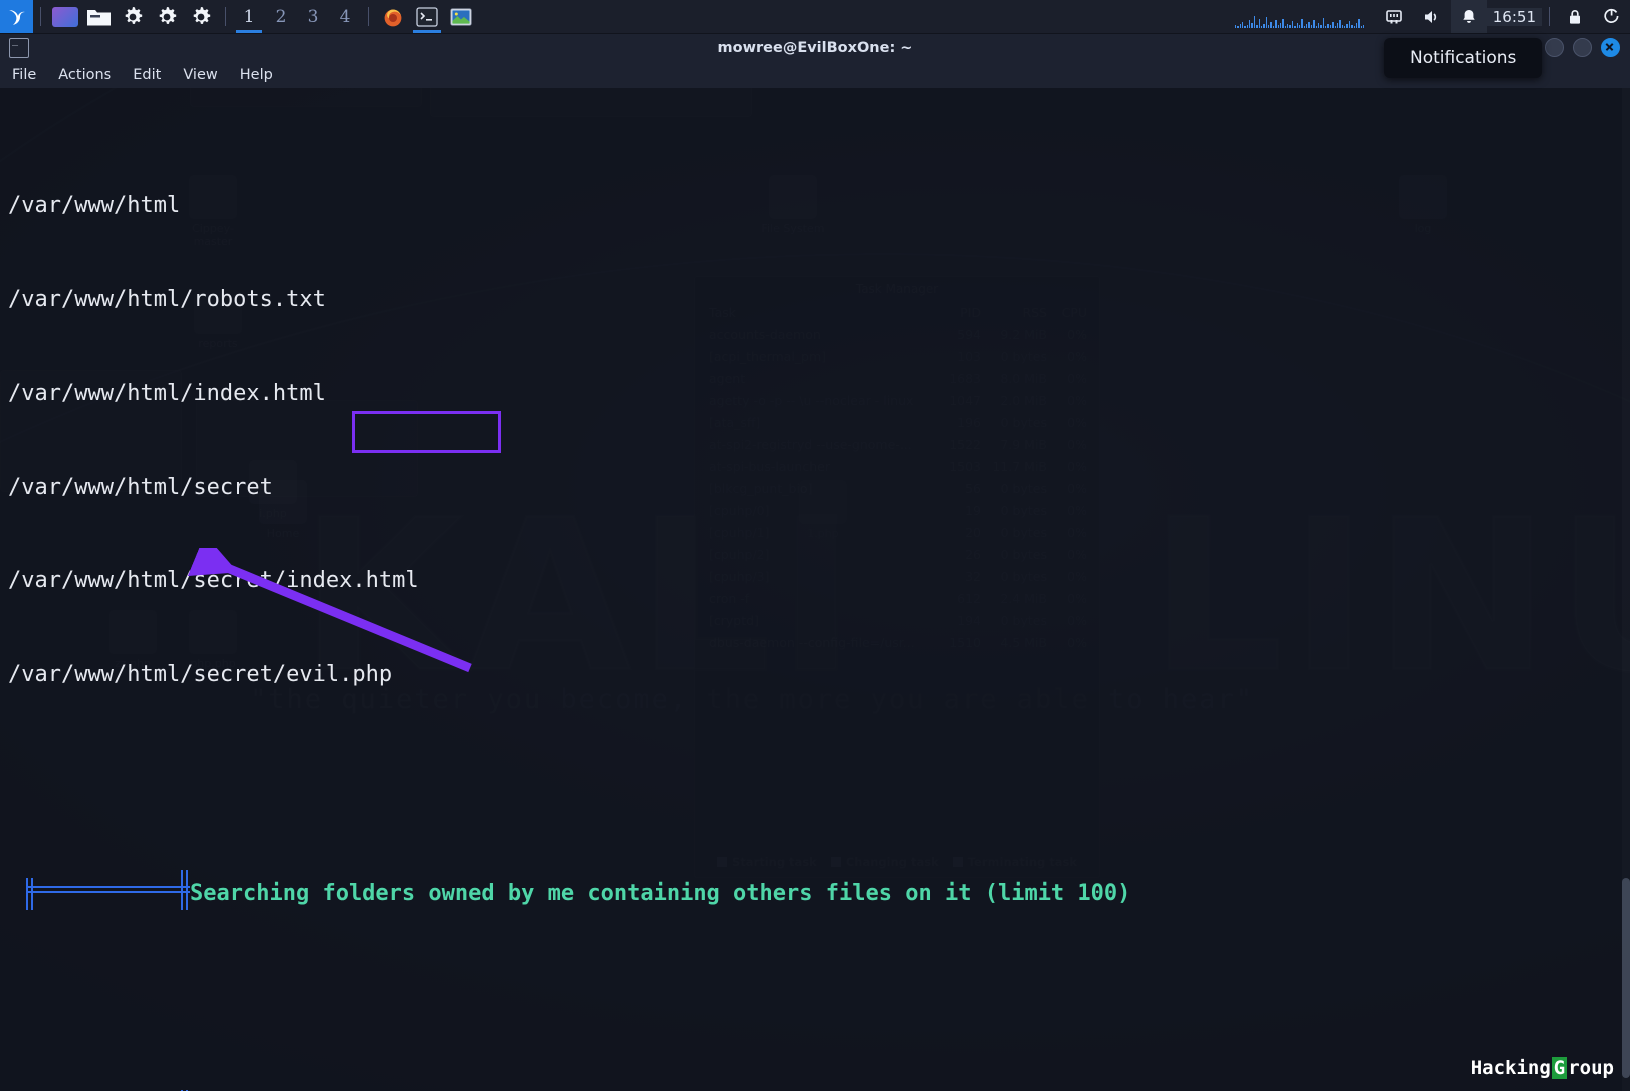  Describe the element at coordinates (1554, 47) in the screenshot. I see `minimize-button` at that location.